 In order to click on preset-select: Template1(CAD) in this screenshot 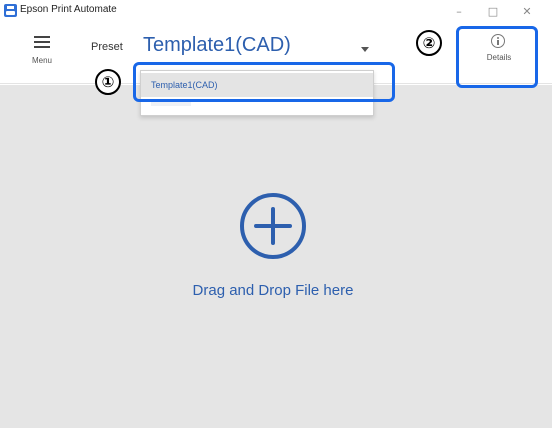, I will do `click(259, 49)`.